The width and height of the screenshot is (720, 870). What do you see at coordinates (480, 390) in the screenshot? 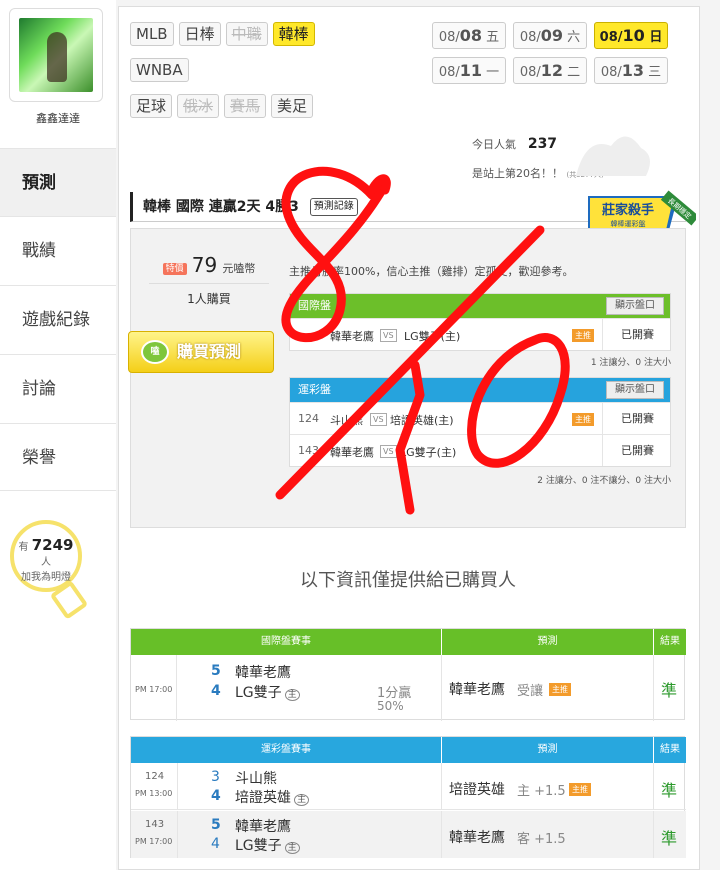
I see `sport-block-header: 運彩盤 顯示盤口` at bounding box center [480, 390].